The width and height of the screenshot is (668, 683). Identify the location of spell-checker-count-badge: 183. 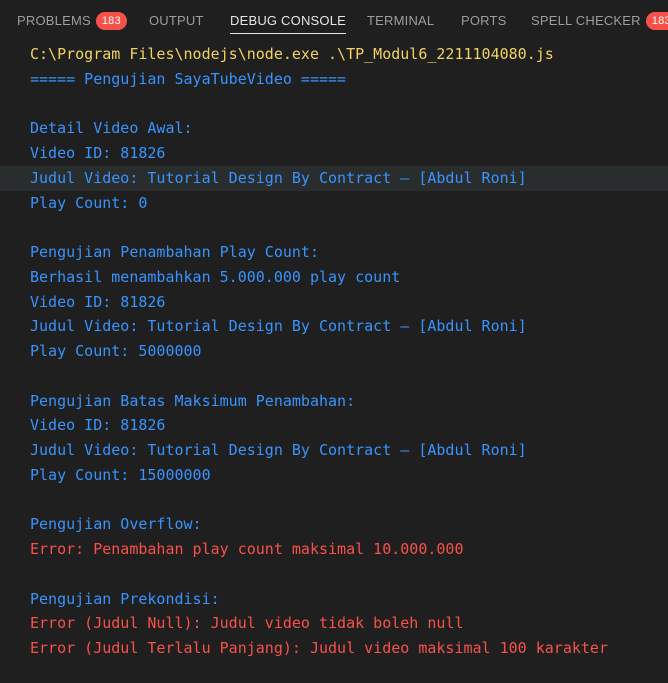
(656, 20).